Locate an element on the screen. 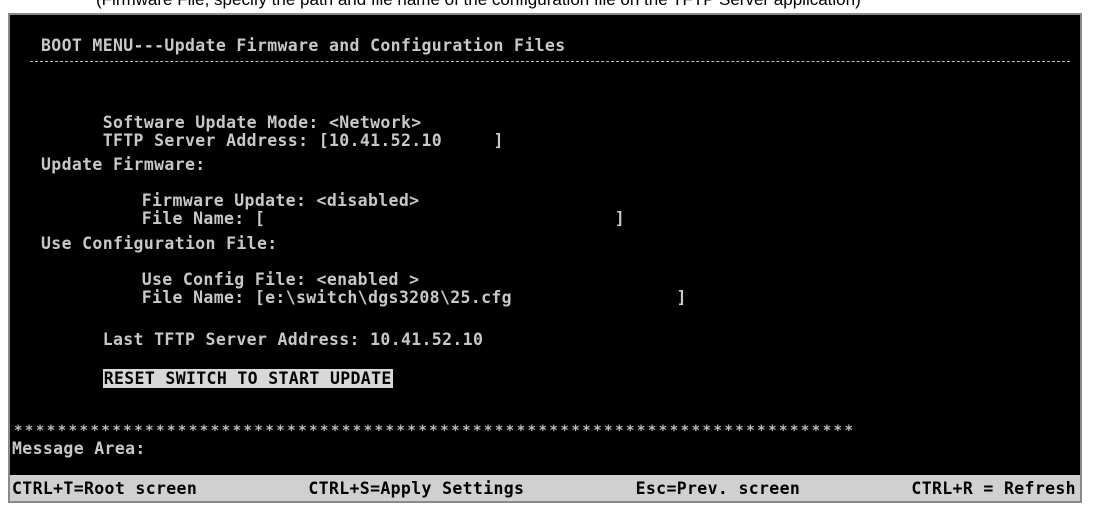 Image resolution: width=1096 pixels, height=507 pixels. reset-row: RESET SWITCH TO START UPDATE is located at coordinates (217, 379).